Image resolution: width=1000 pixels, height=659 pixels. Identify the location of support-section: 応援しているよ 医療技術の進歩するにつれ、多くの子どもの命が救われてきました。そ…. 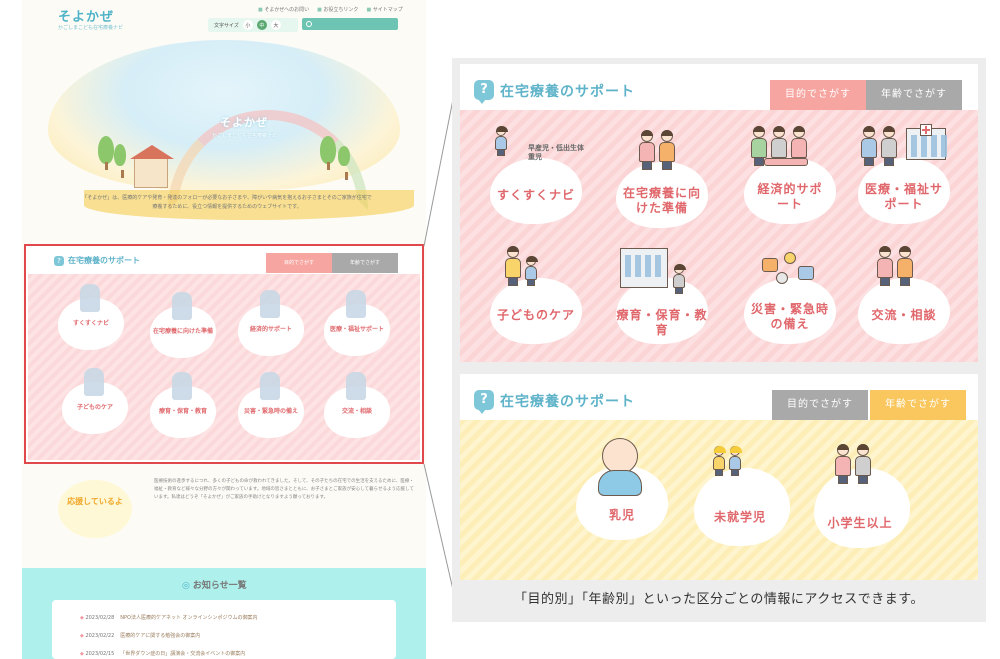
(234, 516).